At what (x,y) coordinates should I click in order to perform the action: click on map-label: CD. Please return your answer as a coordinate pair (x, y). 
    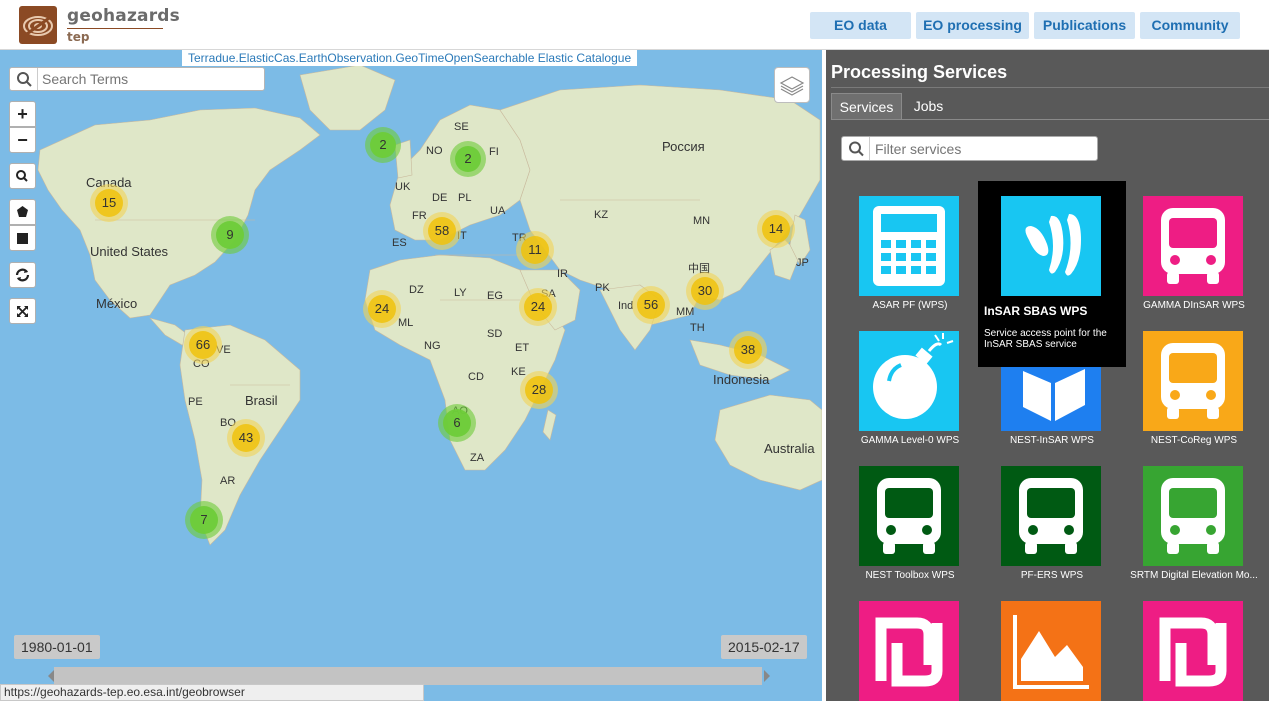
    Looking at the image, I should click on (476, 377).